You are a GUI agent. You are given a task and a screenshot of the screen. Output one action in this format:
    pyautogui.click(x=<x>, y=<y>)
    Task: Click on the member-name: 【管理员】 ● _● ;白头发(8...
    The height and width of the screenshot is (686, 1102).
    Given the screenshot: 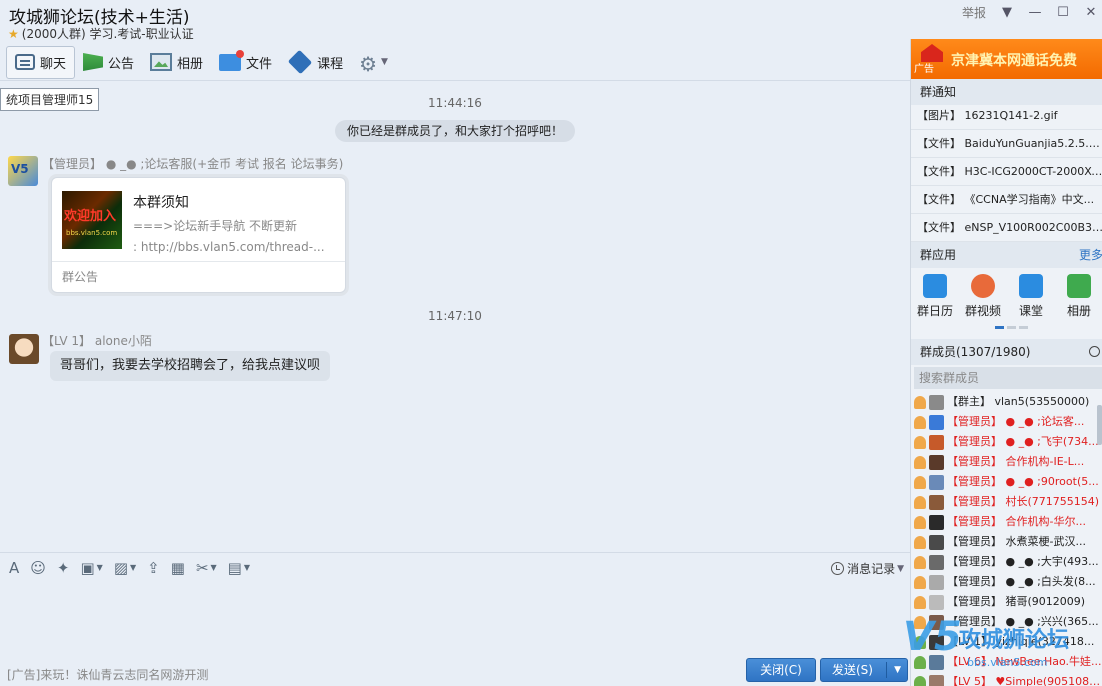 What is the action you would take?
    pyautogui.click(x=1021, y=581)
    